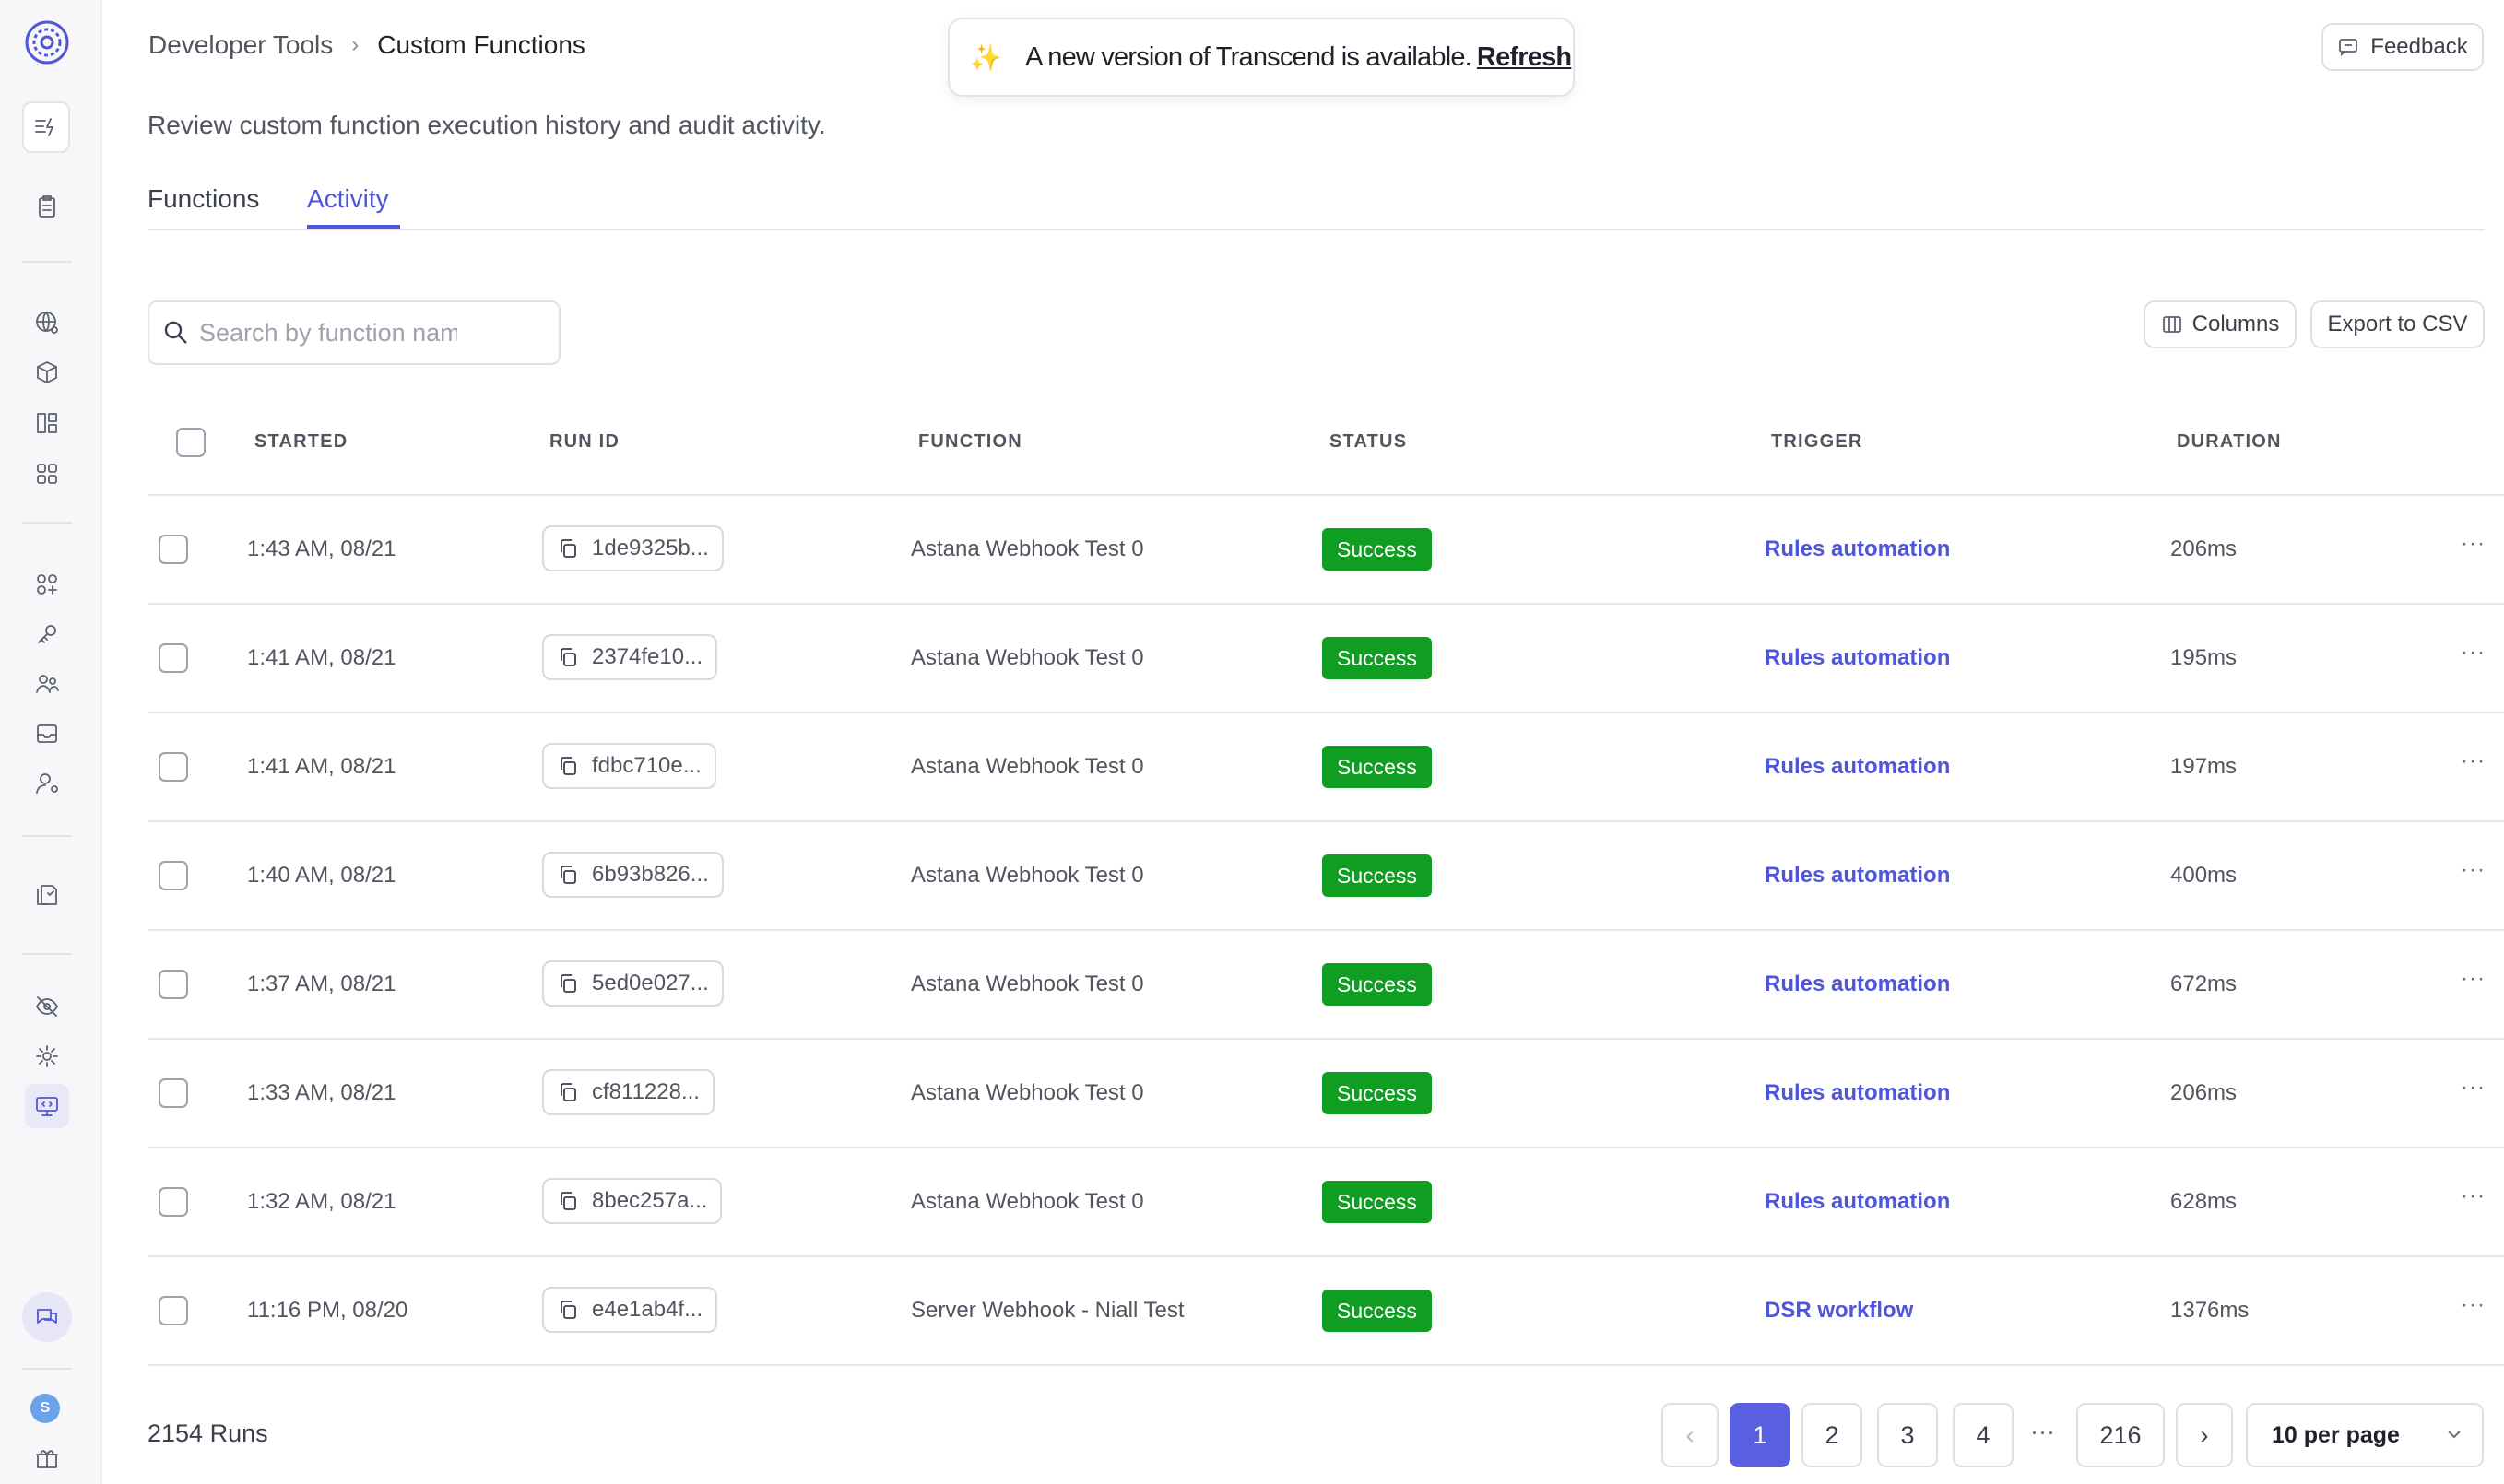 The height and width of the screenshot is (1484, 2504). I want to click on page-button-1: 1, so click(1760, 1435).